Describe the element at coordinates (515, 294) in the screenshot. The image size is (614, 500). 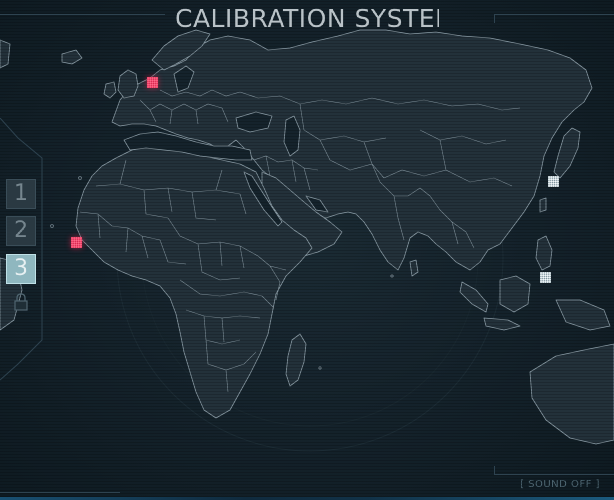
I see `borneo-landmass` at that location.